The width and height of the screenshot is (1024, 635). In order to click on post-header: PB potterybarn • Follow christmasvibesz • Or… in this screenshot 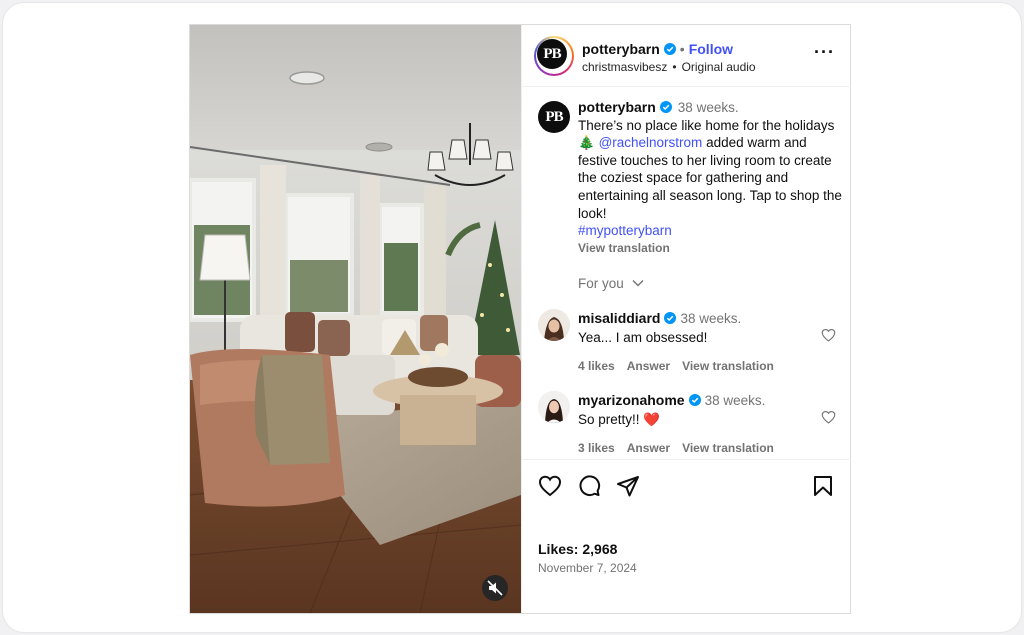, I will do `click(686, 56)`.